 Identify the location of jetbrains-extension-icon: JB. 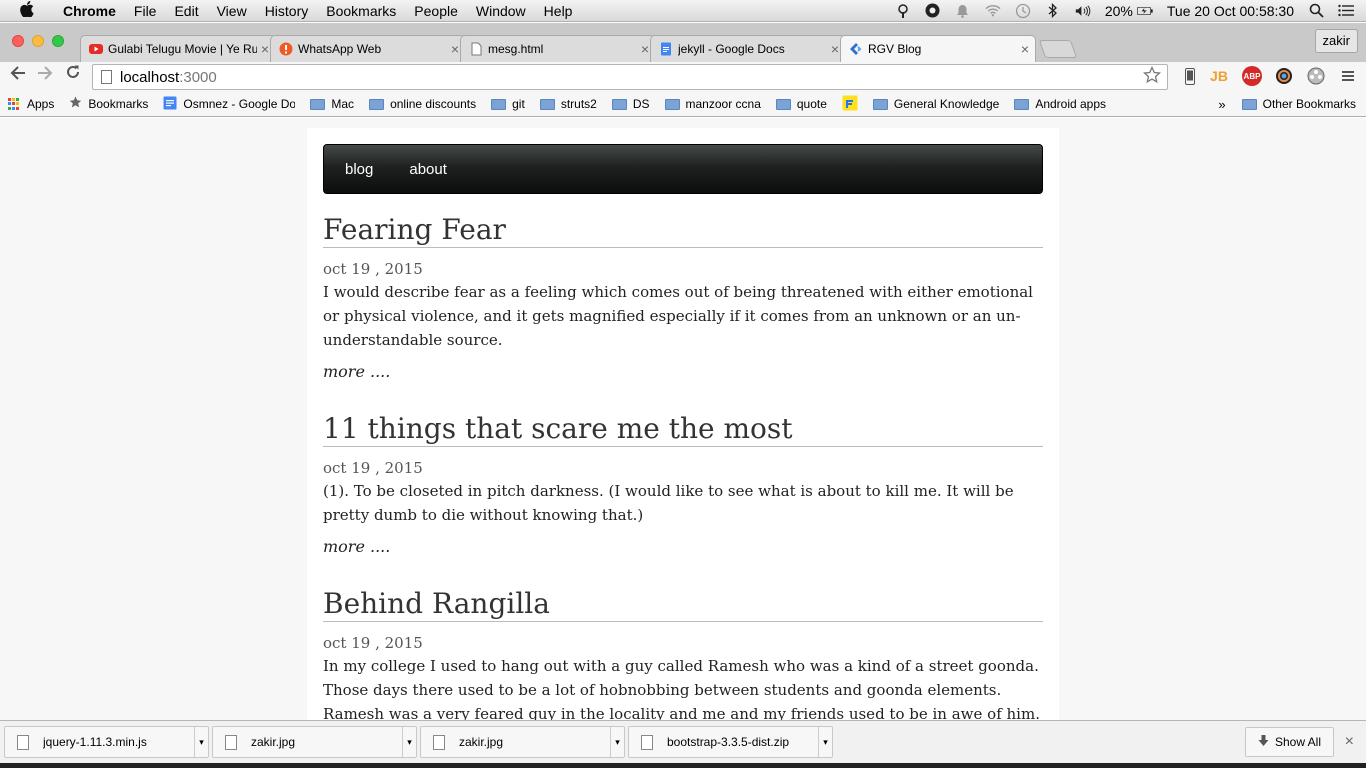
(1219, 76).